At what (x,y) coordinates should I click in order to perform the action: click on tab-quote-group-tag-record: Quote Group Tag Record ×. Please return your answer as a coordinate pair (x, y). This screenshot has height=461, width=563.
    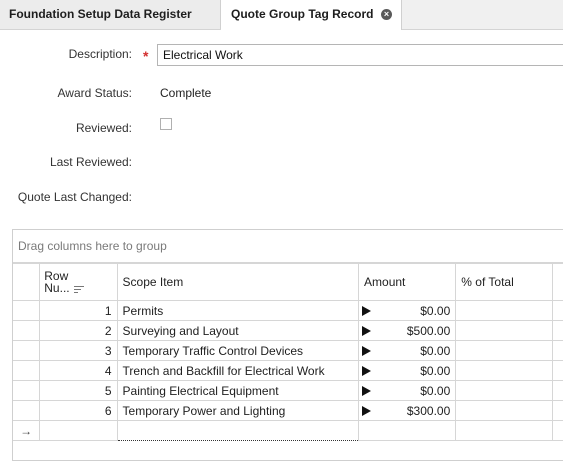
    Looking at the image, I should click on (311, 15).